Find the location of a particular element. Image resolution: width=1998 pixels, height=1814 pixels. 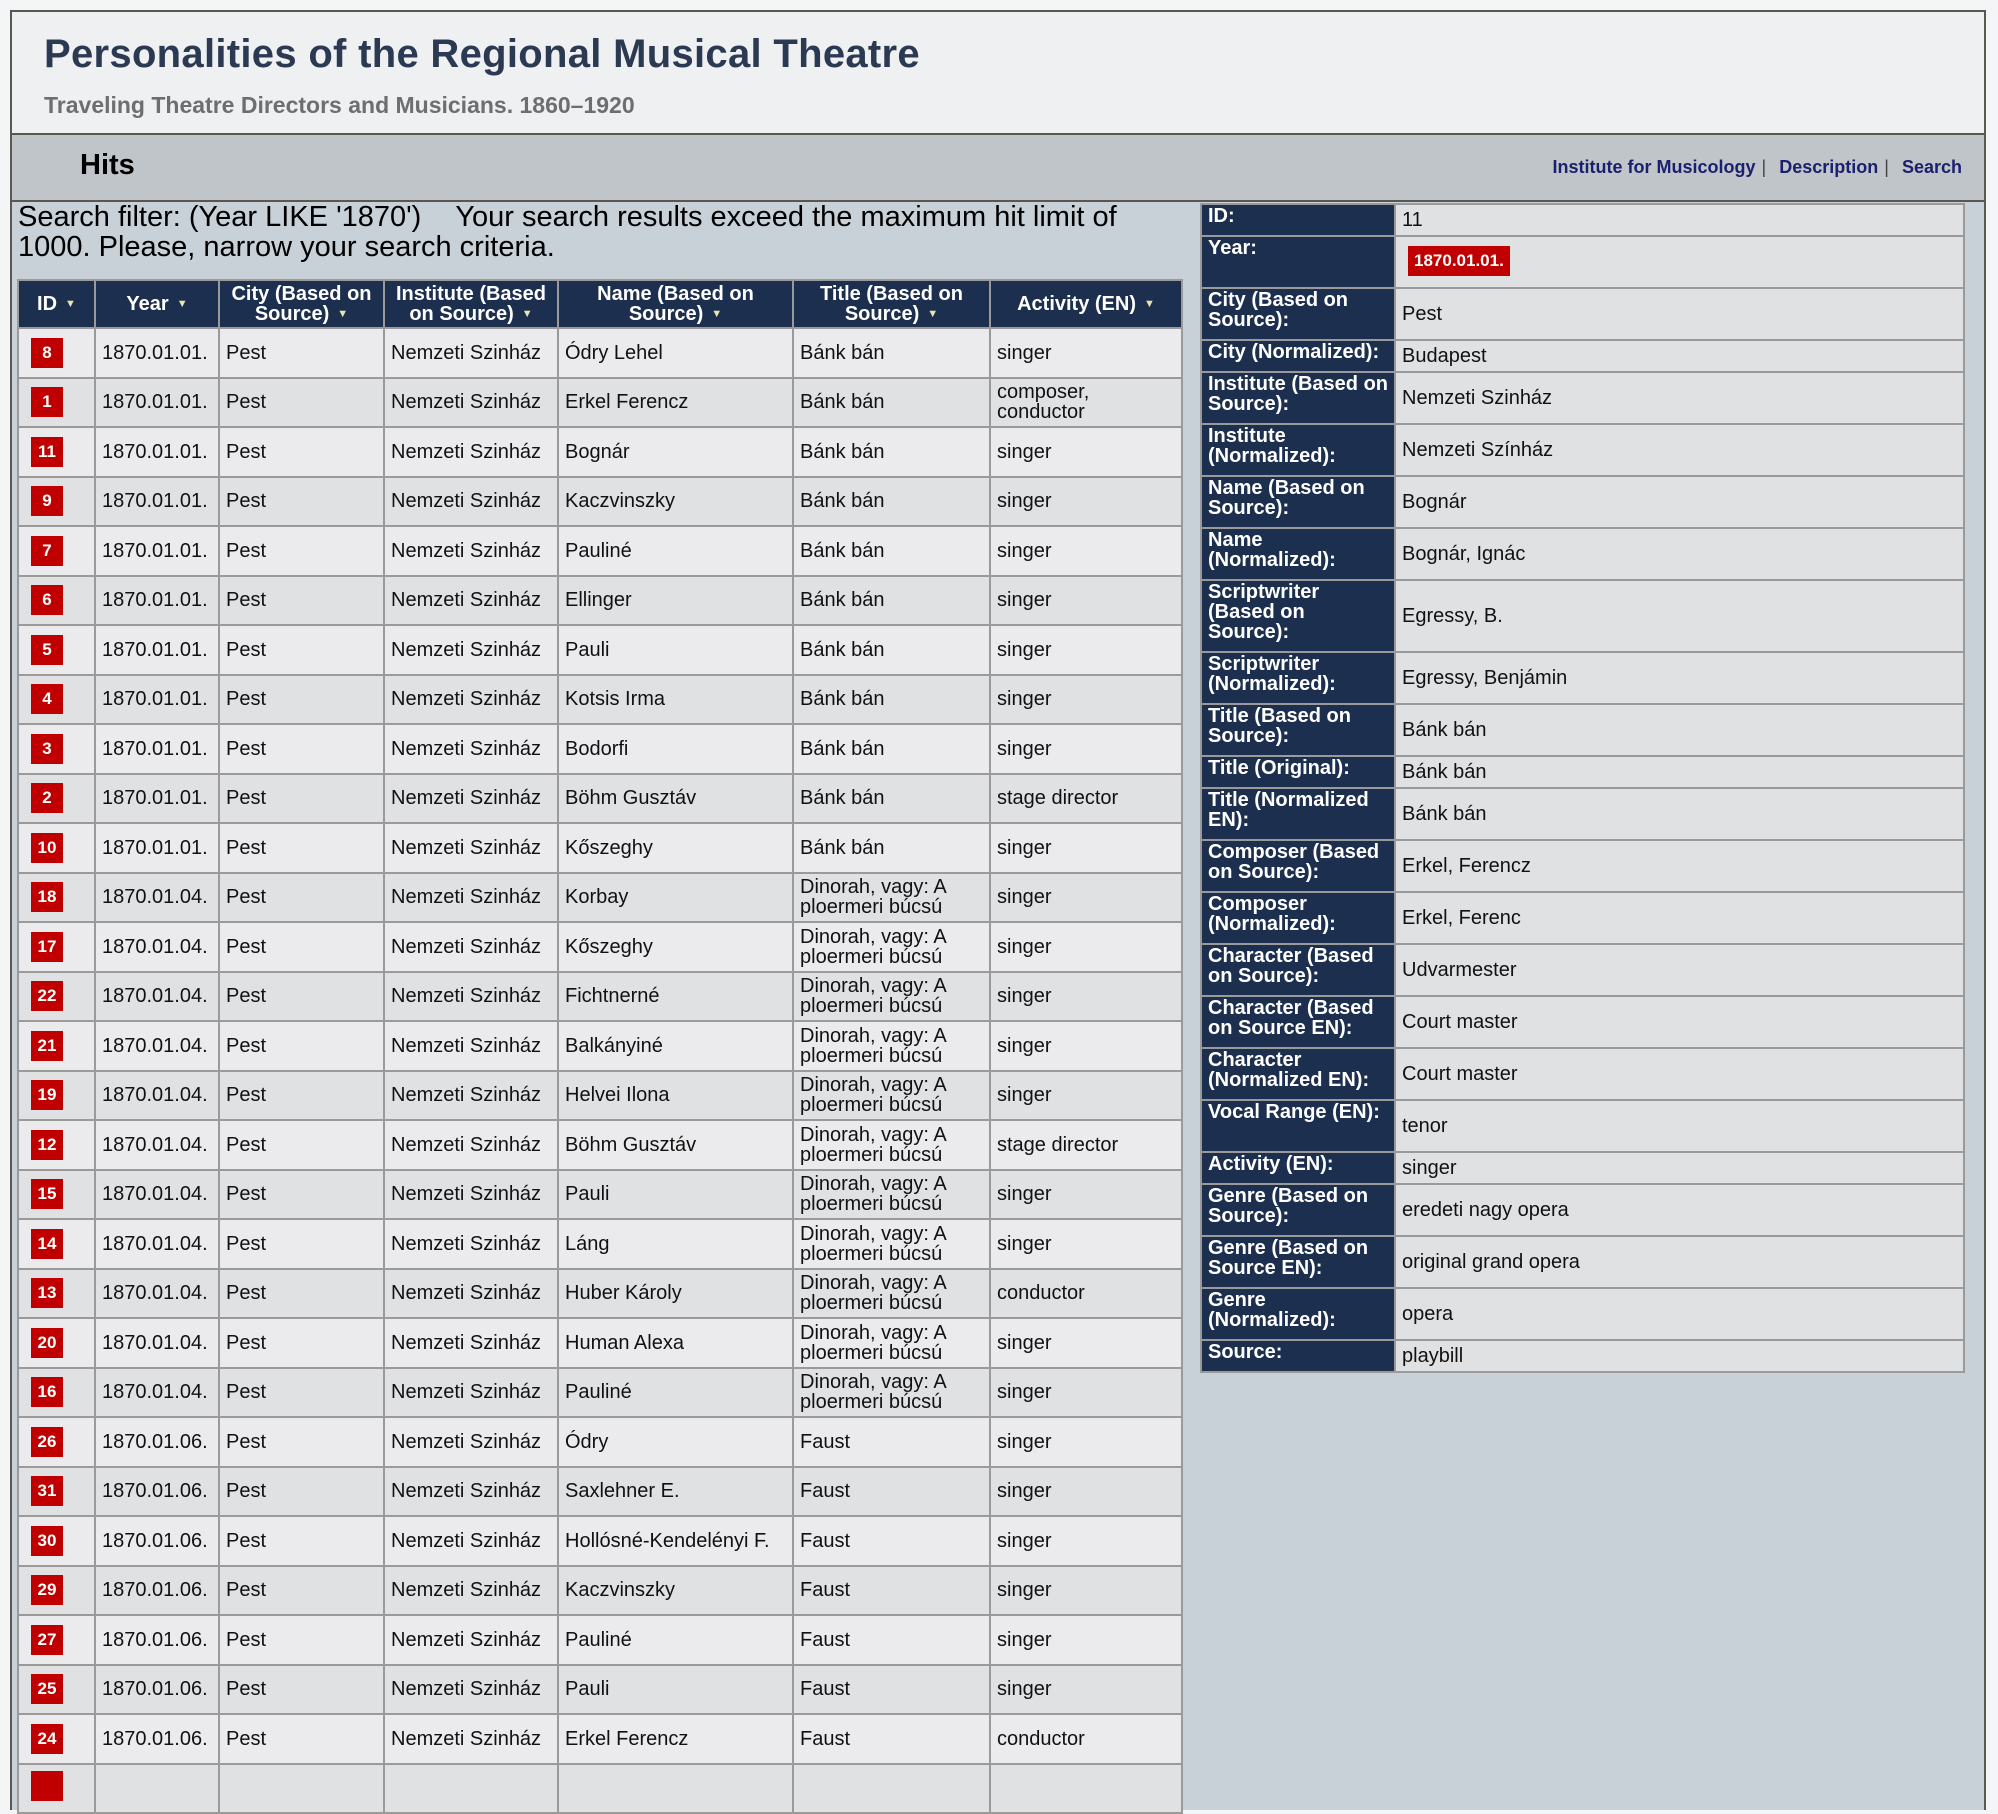

record-id-badge: 30 is located at coordinates (47, 1540).